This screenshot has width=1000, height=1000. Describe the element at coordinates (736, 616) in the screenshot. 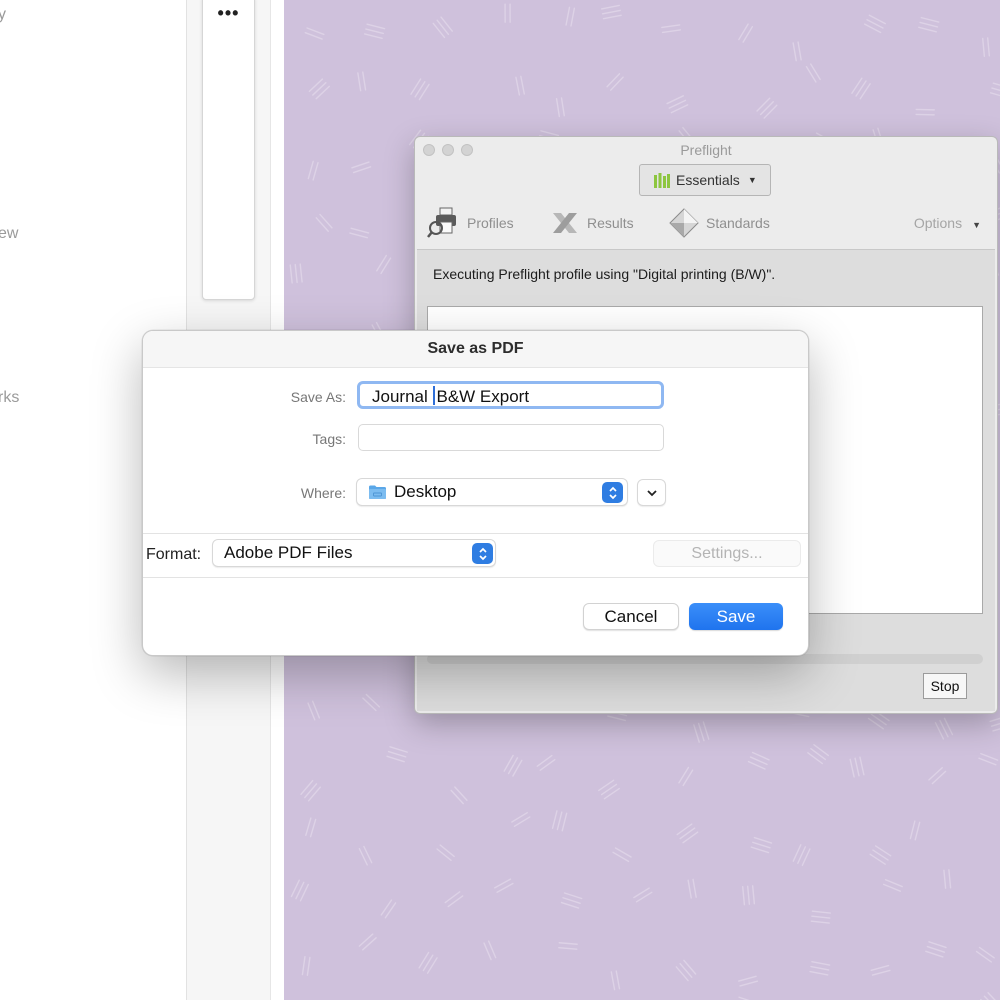

I see `save-button: Save` at that location.